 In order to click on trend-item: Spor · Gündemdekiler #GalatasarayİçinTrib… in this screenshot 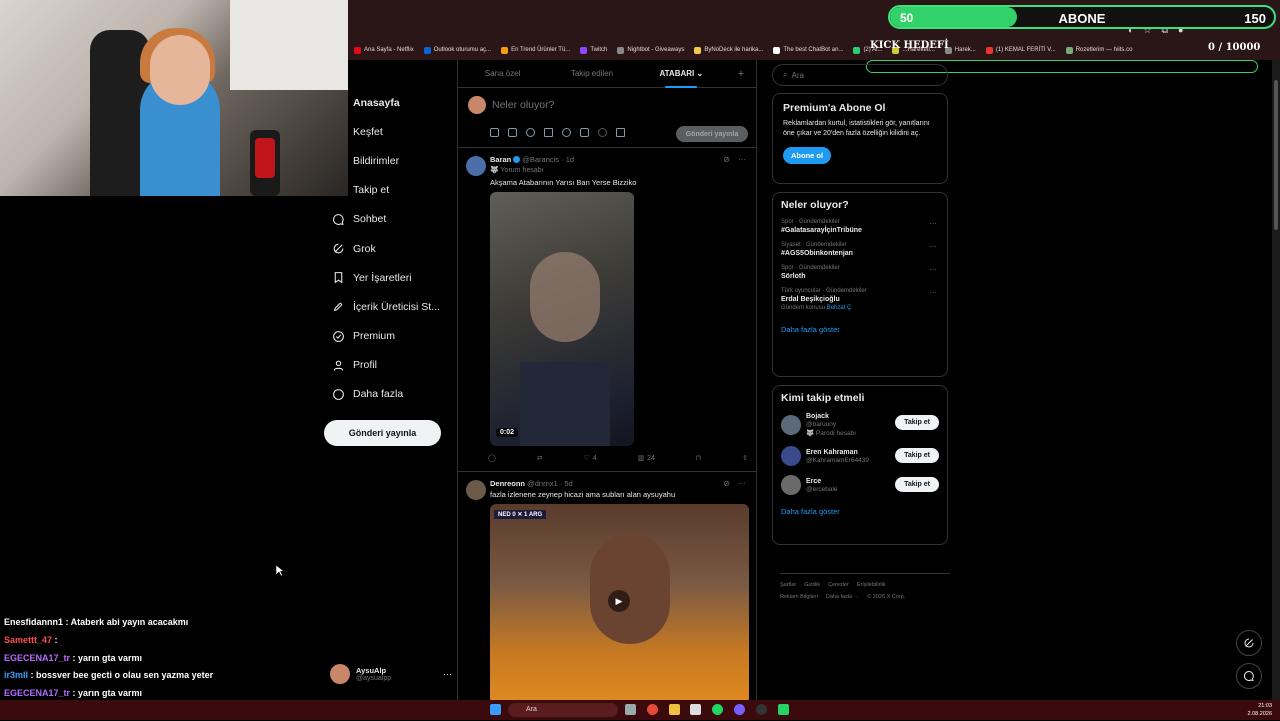, I will do `click(860, 226)`.